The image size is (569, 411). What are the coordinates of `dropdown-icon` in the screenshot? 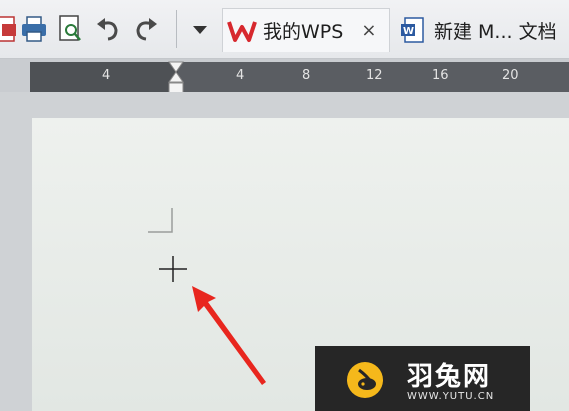 It's located at (200, 29).